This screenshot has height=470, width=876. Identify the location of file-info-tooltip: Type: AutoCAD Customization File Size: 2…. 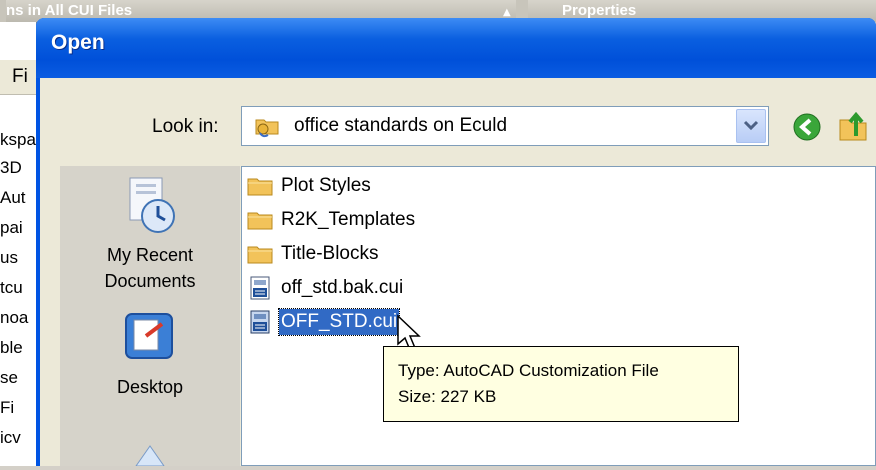
(561, 384).